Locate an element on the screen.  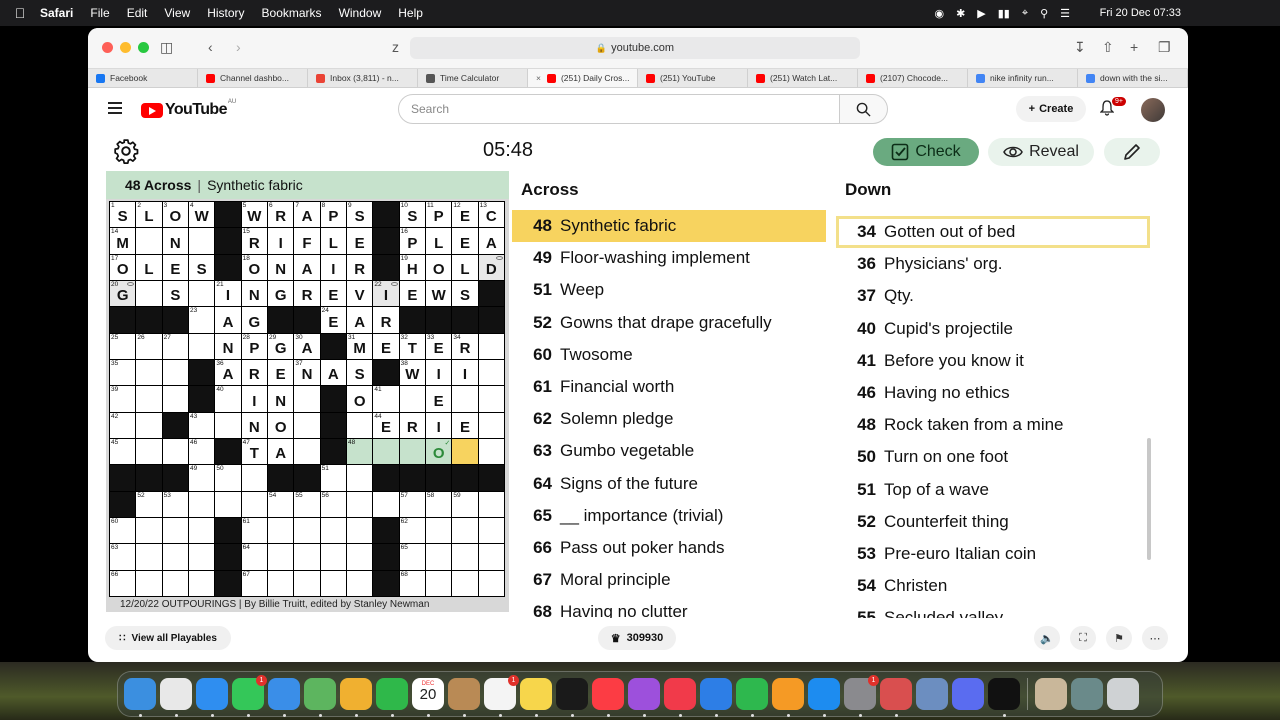
grid-cell: F is located at coordinates (307, 241).